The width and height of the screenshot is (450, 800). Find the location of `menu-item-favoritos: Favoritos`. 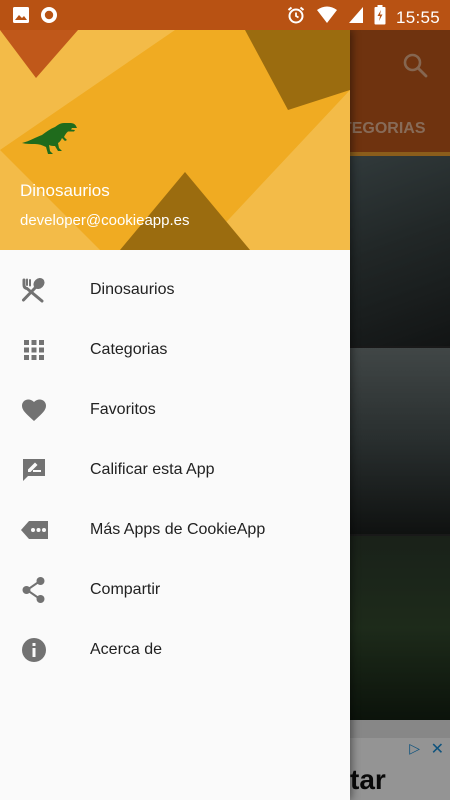

menu-item-favoritos: Favoritos is located at coordinates (175, 410).